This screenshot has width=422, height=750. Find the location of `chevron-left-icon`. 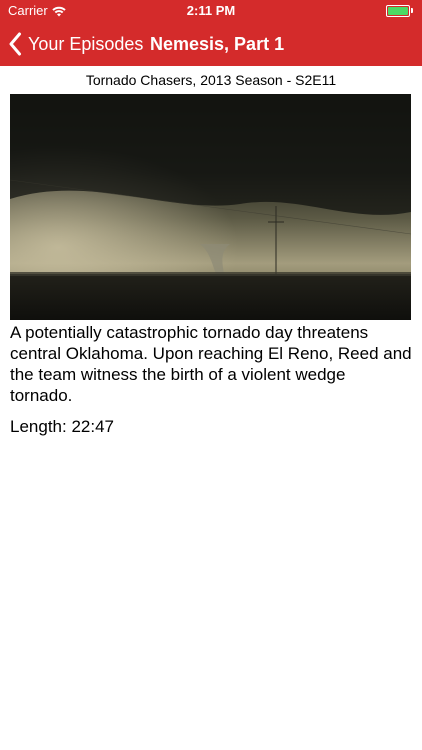

chevron-left-icon is located at coordinates (15, 44).